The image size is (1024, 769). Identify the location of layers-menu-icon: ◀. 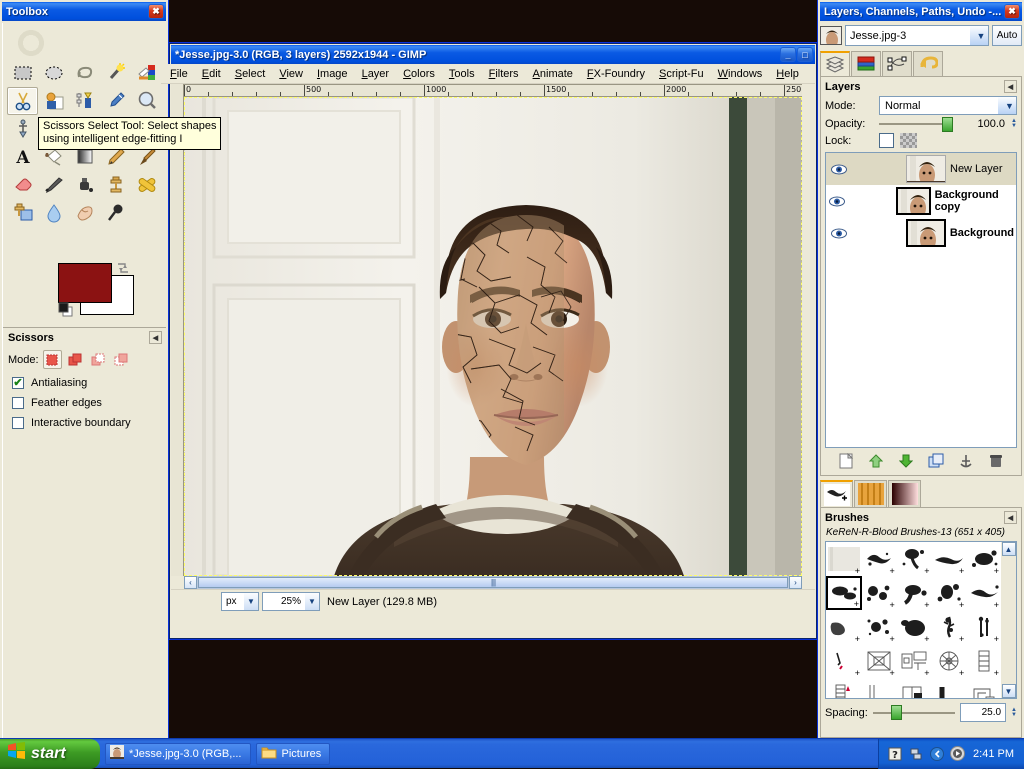
(1010, 86).